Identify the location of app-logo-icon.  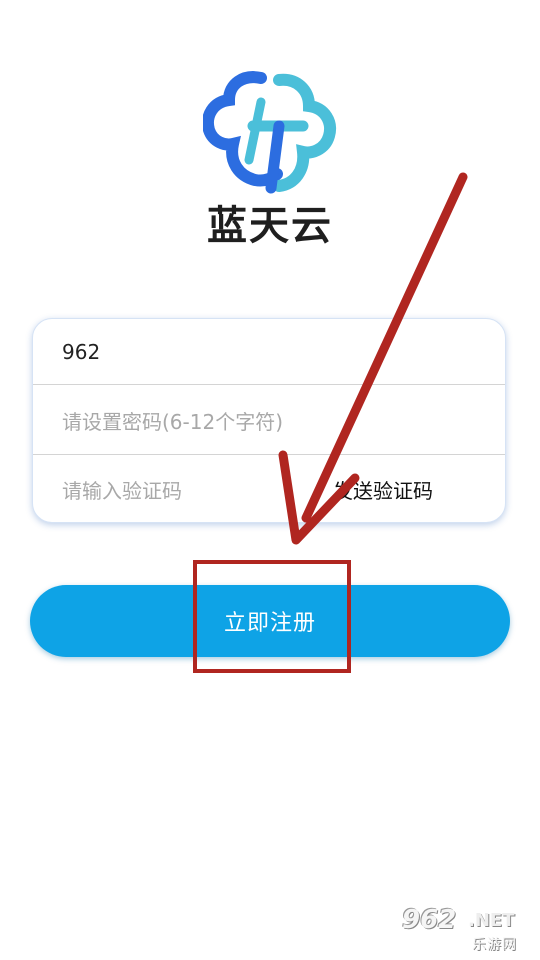
(269, 132).